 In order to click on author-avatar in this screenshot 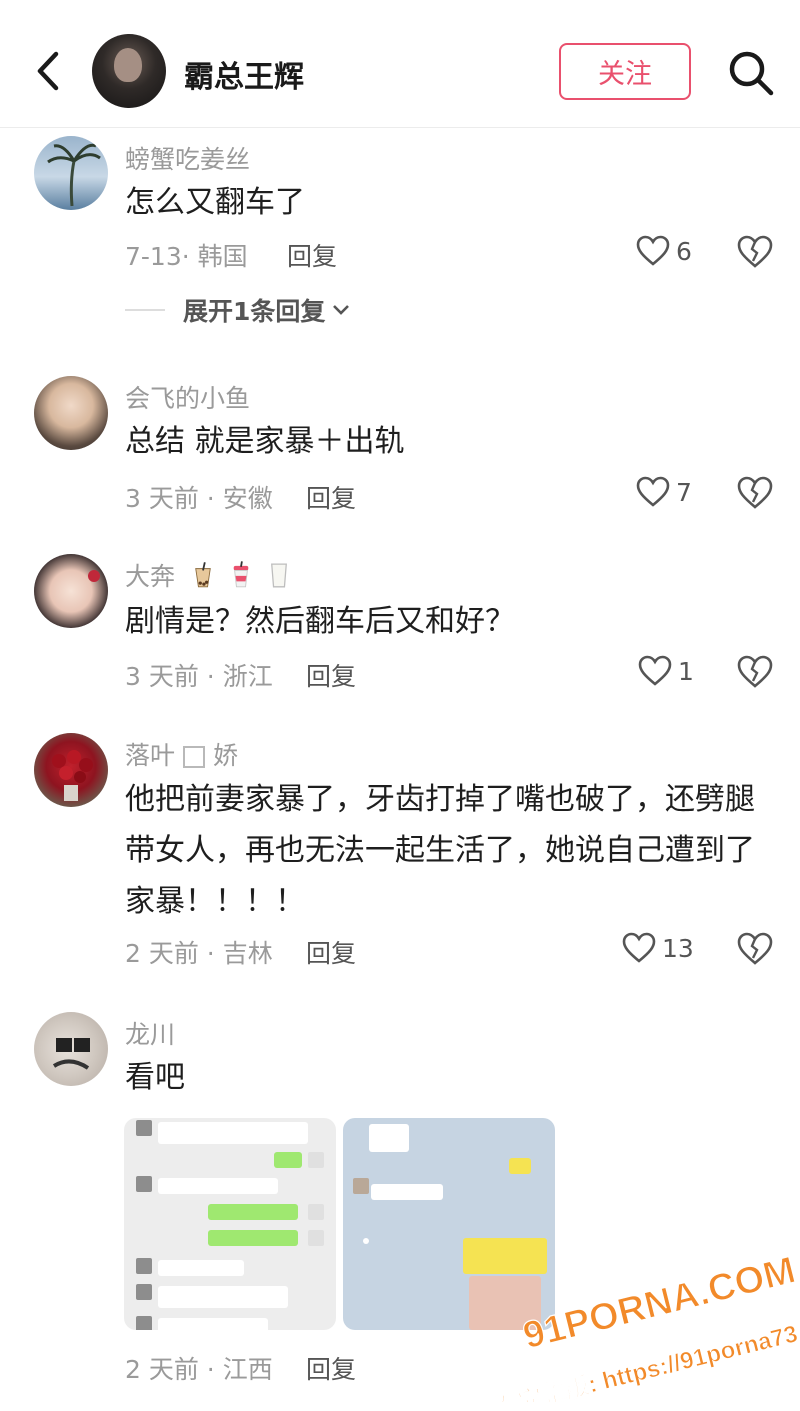, I will do `click(129, 71)`.